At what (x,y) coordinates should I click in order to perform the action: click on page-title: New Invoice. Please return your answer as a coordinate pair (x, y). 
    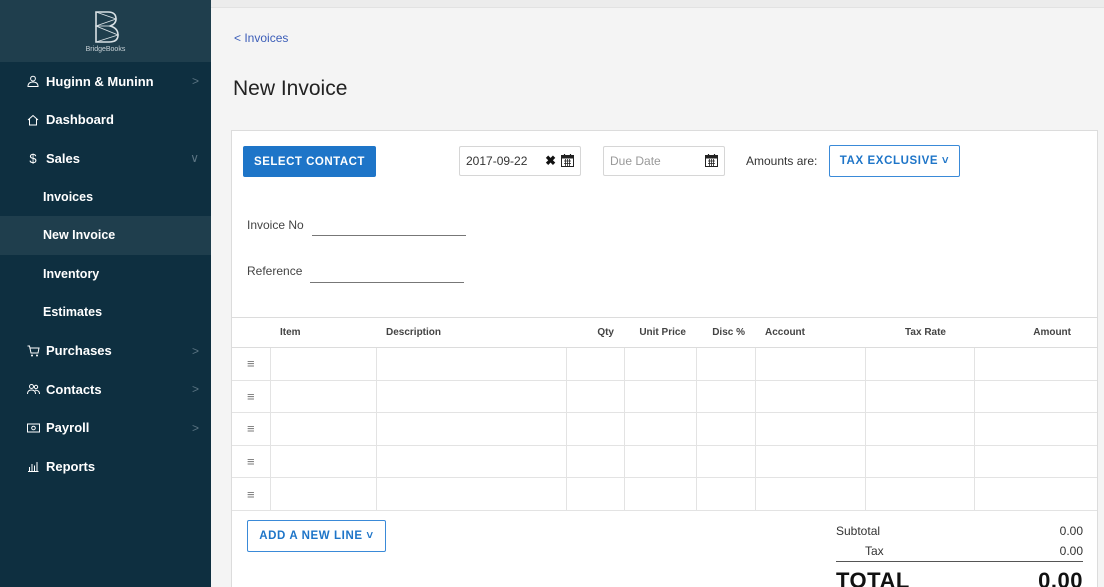
    Looking at the image, I should click on (290, 88).